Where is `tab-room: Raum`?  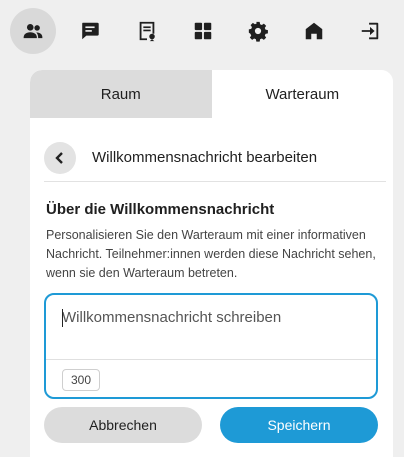 tab-room: Raum is located at coordinates (121, 94).